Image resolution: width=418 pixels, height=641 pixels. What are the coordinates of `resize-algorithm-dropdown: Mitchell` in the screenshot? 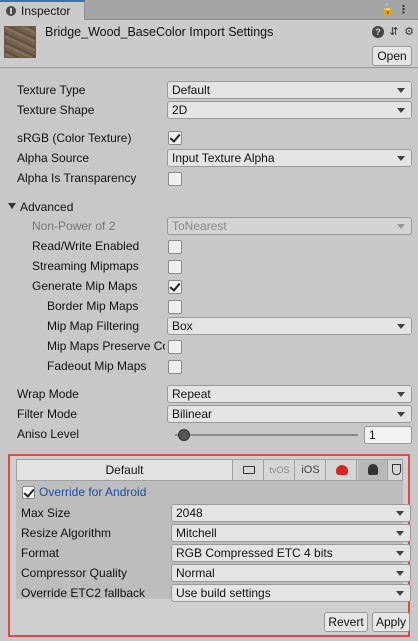 It's located at (291, 533).